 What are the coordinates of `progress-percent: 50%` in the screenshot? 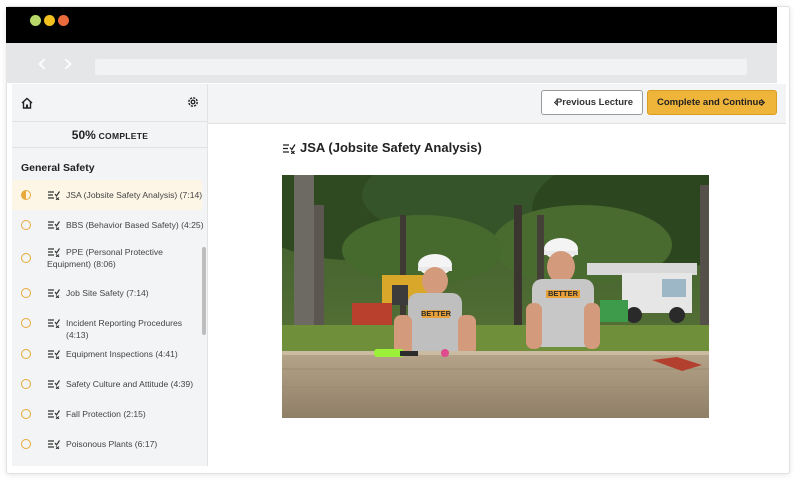 It's located at (83, 135).